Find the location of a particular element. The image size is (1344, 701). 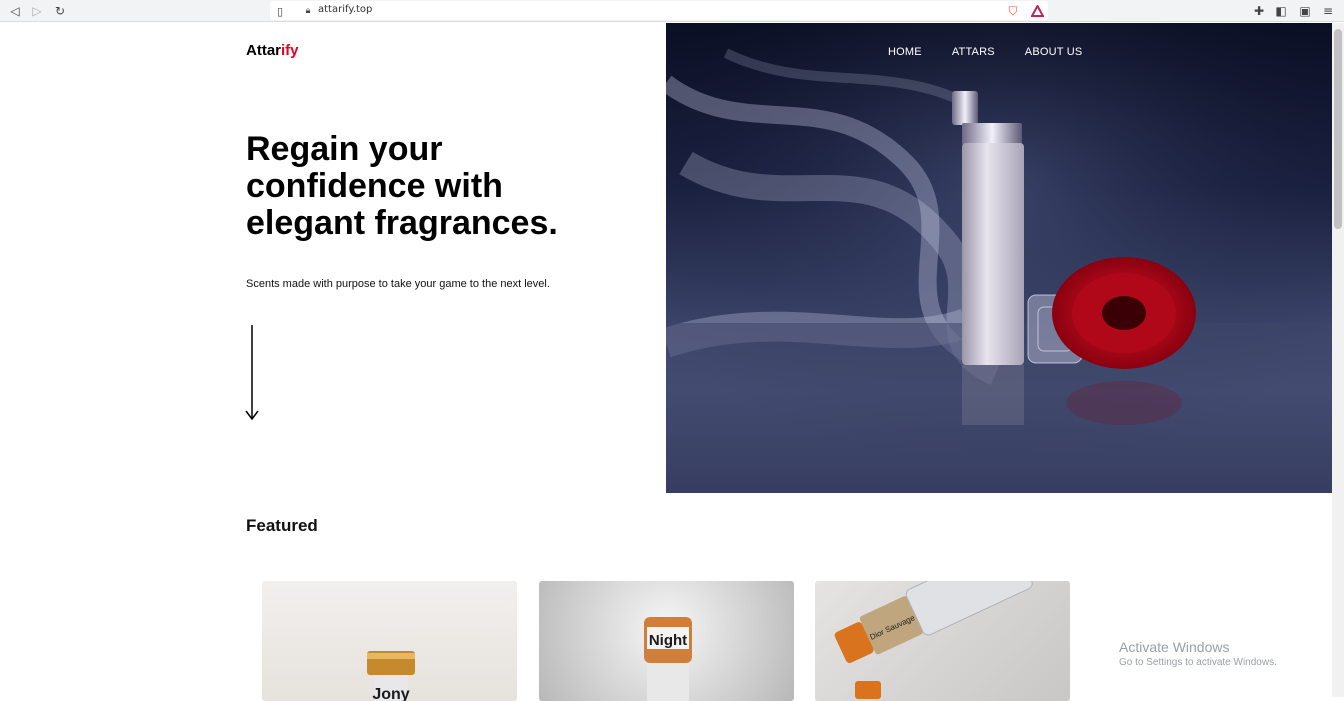

product-card-night: Night is located at coordinates (666, 641).